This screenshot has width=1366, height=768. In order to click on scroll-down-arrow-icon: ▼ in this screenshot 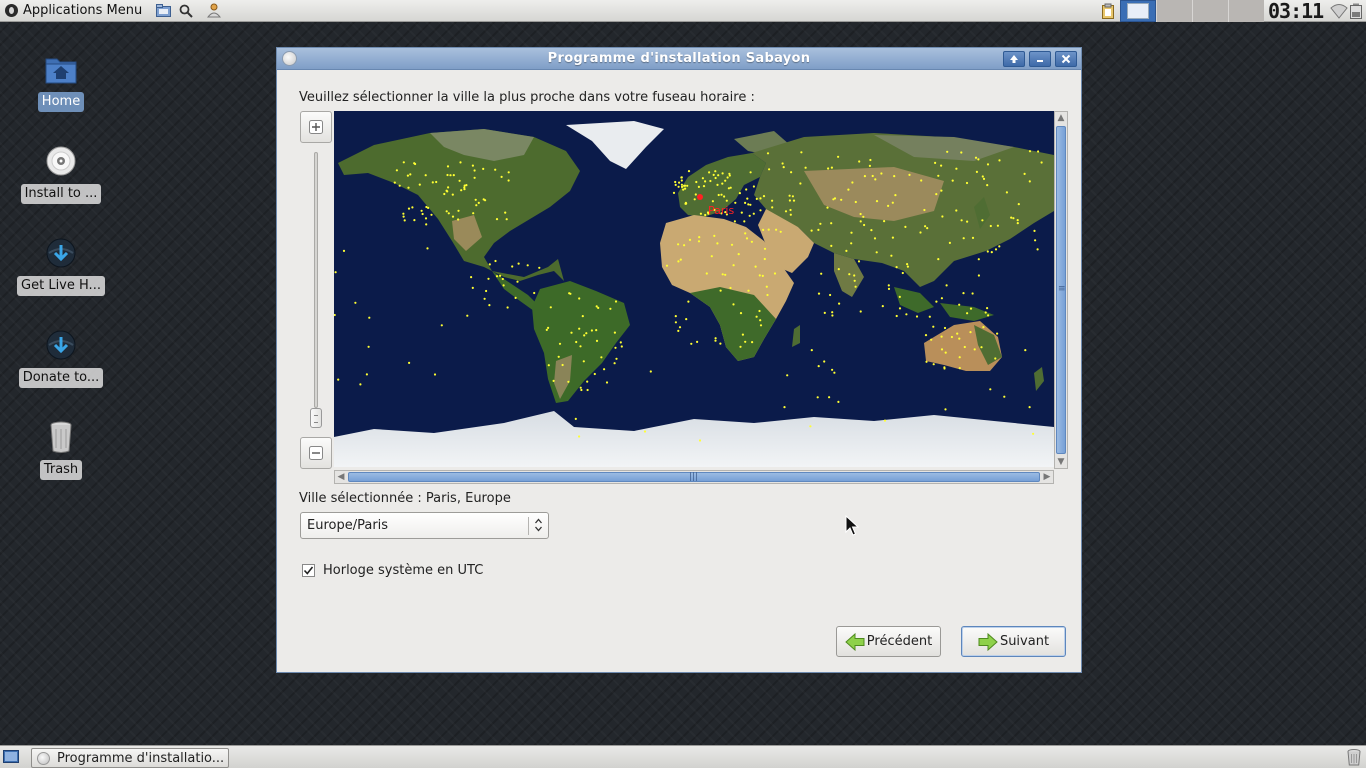, I will do `click(1061, 462)`.